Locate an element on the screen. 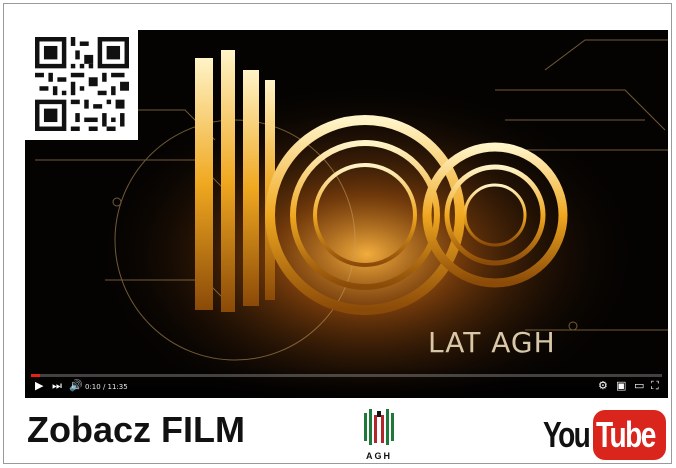 This screenshot has height=468, width=676. qr-code-icon is located at coordinates (82, 84).